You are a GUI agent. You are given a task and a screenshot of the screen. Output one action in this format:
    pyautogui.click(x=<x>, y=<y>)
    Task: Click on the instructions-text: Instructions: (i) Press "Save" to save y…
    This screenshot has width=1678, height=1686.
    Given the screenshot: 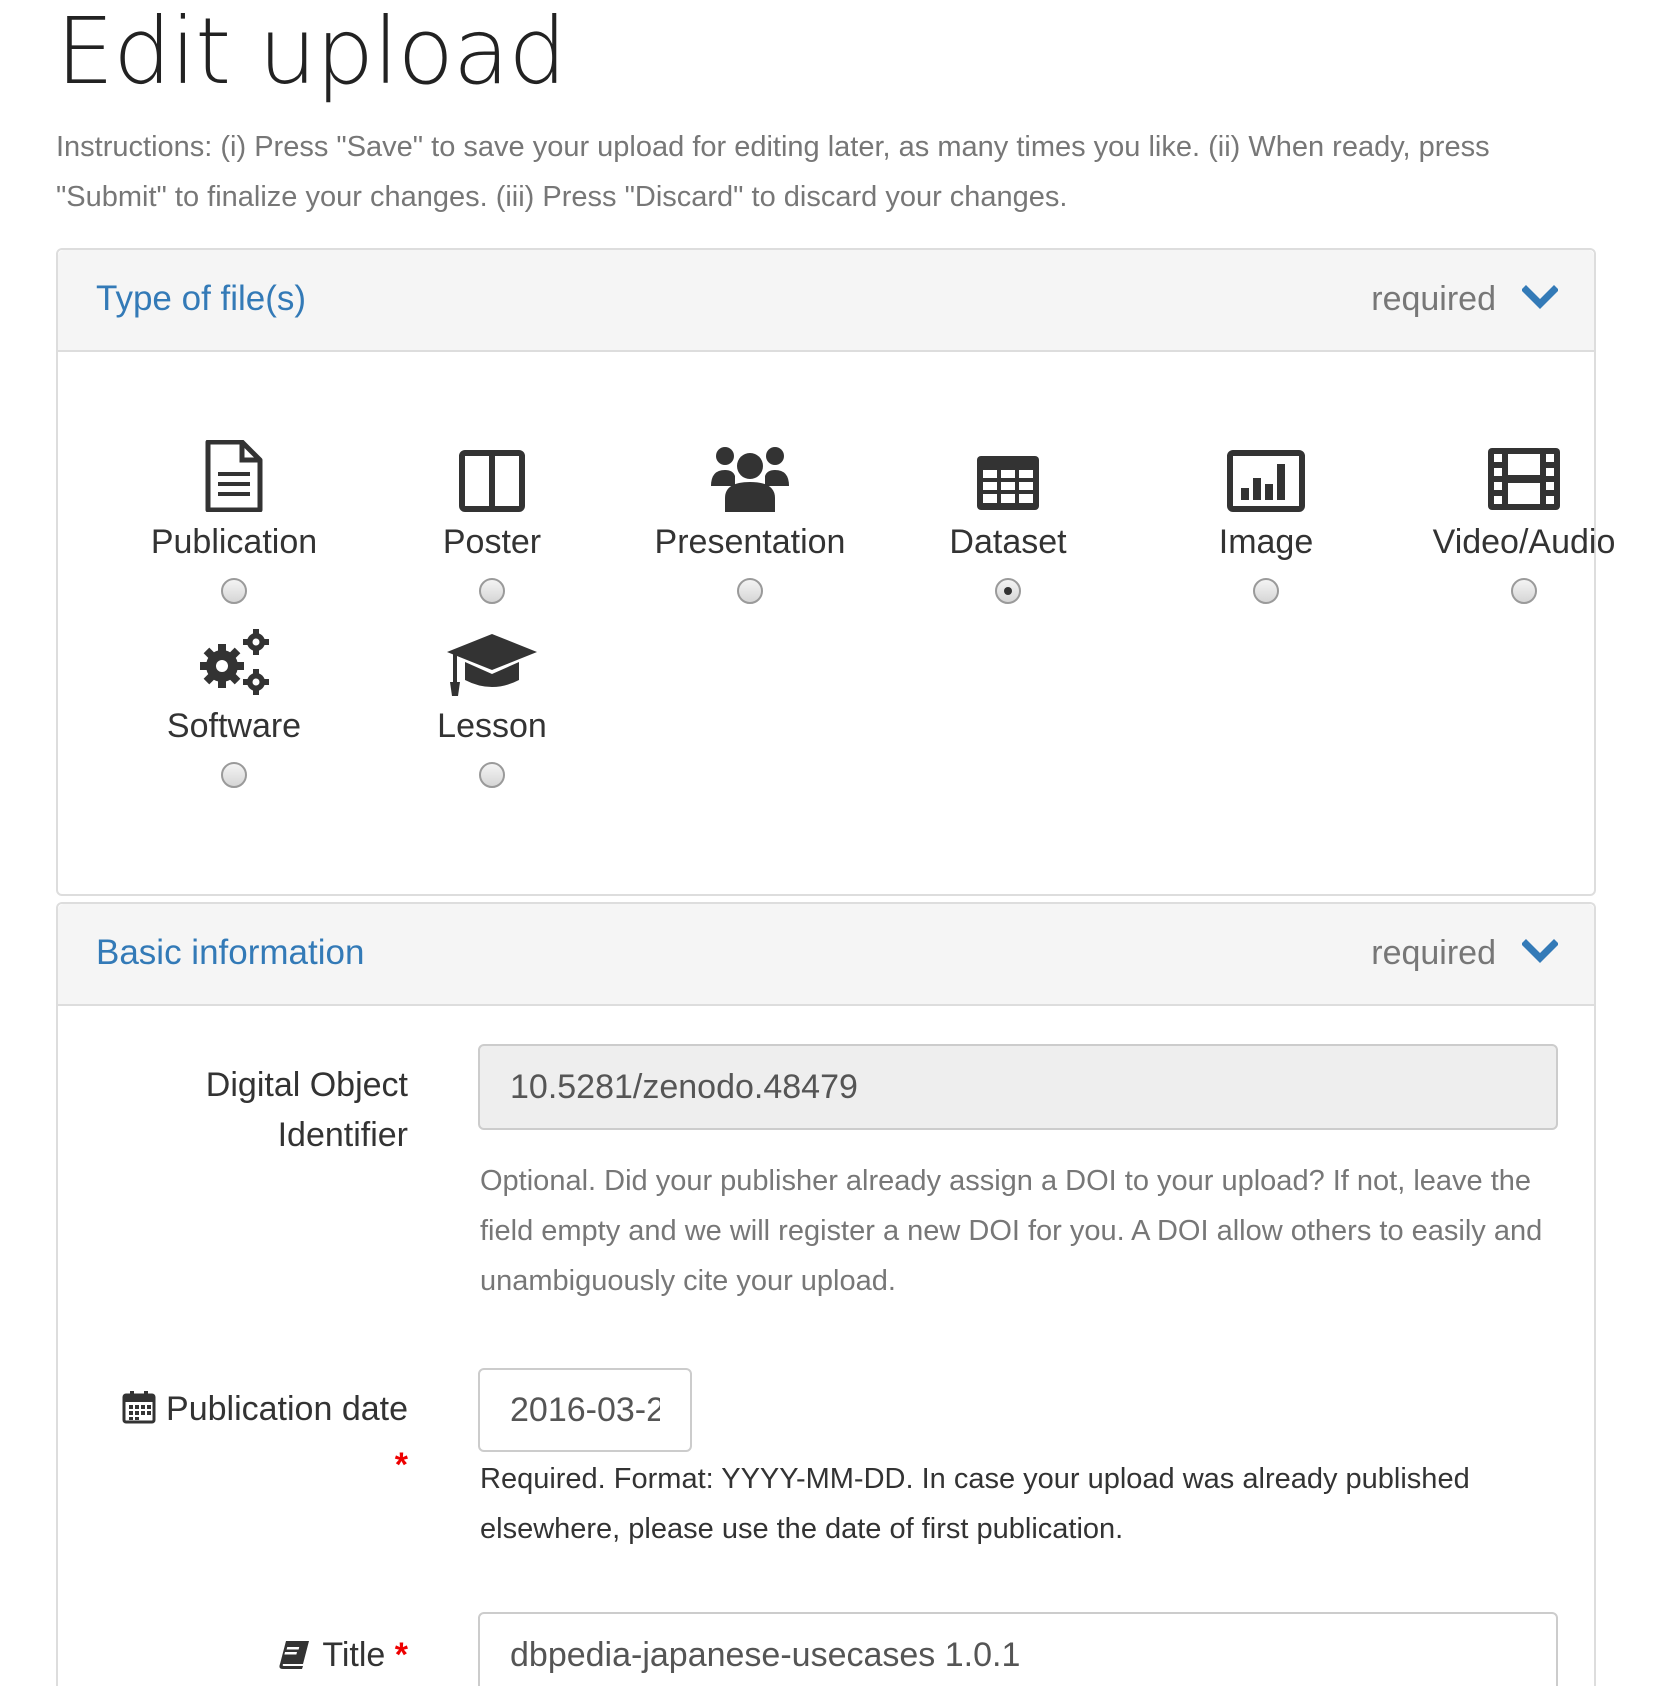 What is the action you would take?
    pyautogui.click(x=773, y=172)
    